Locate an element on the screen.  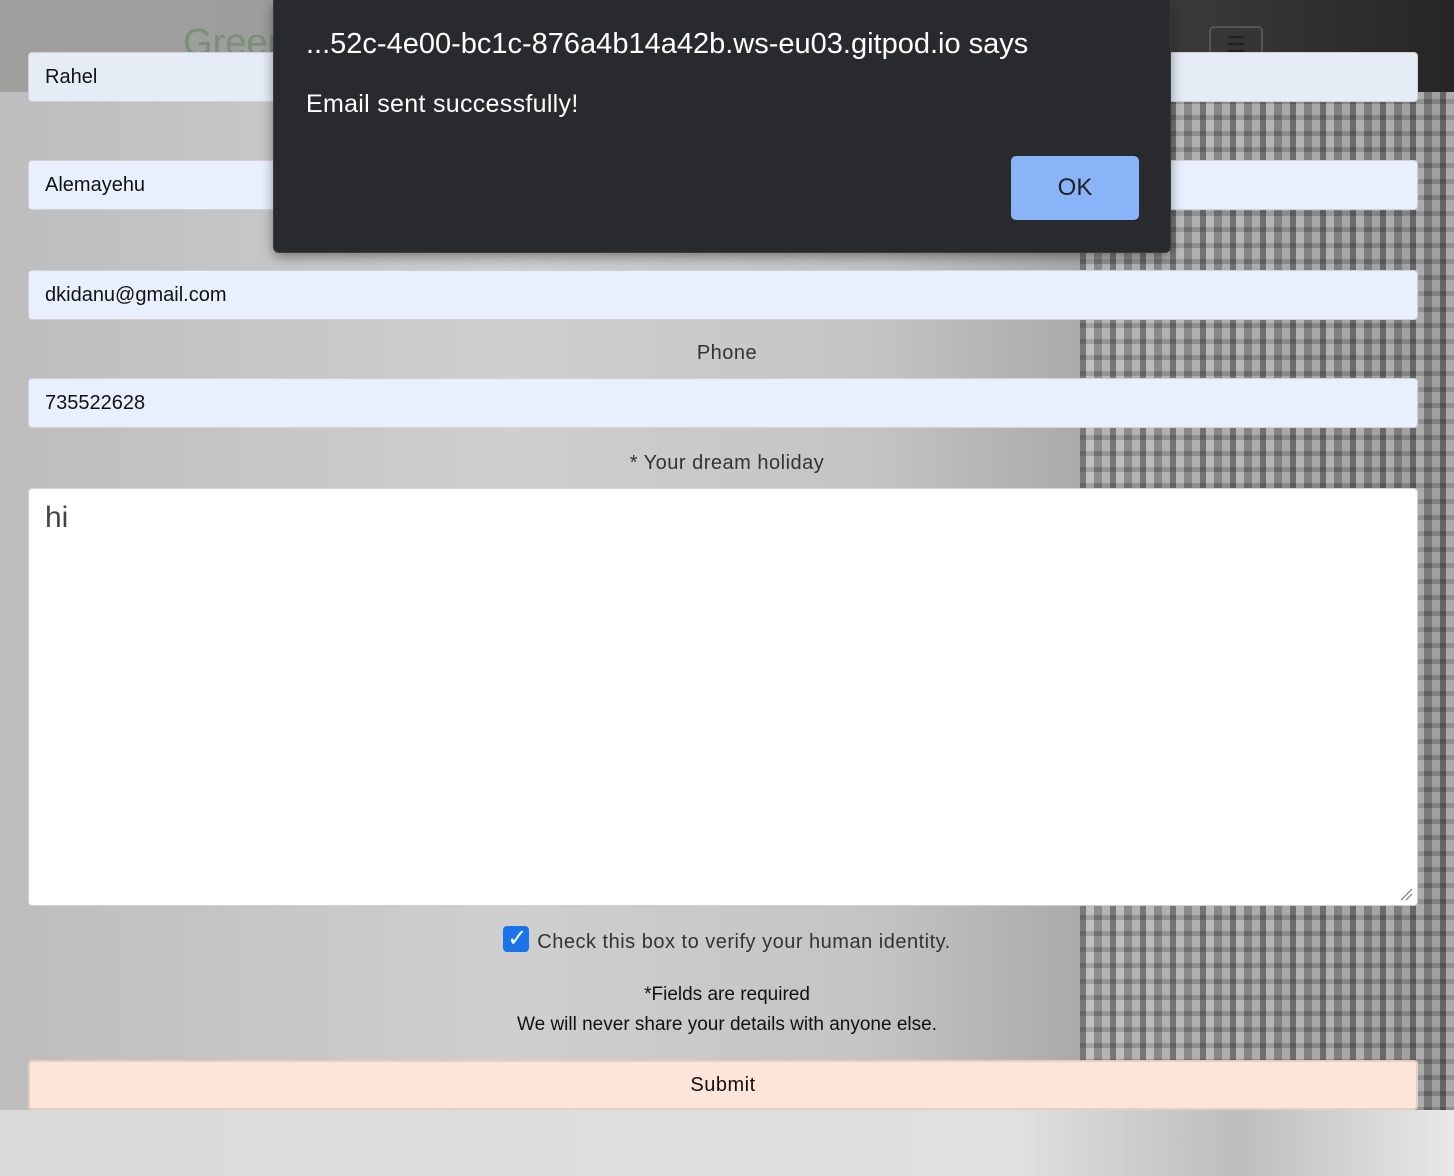
verify-checkbox: ✓ is located at coordinates (516, 938).